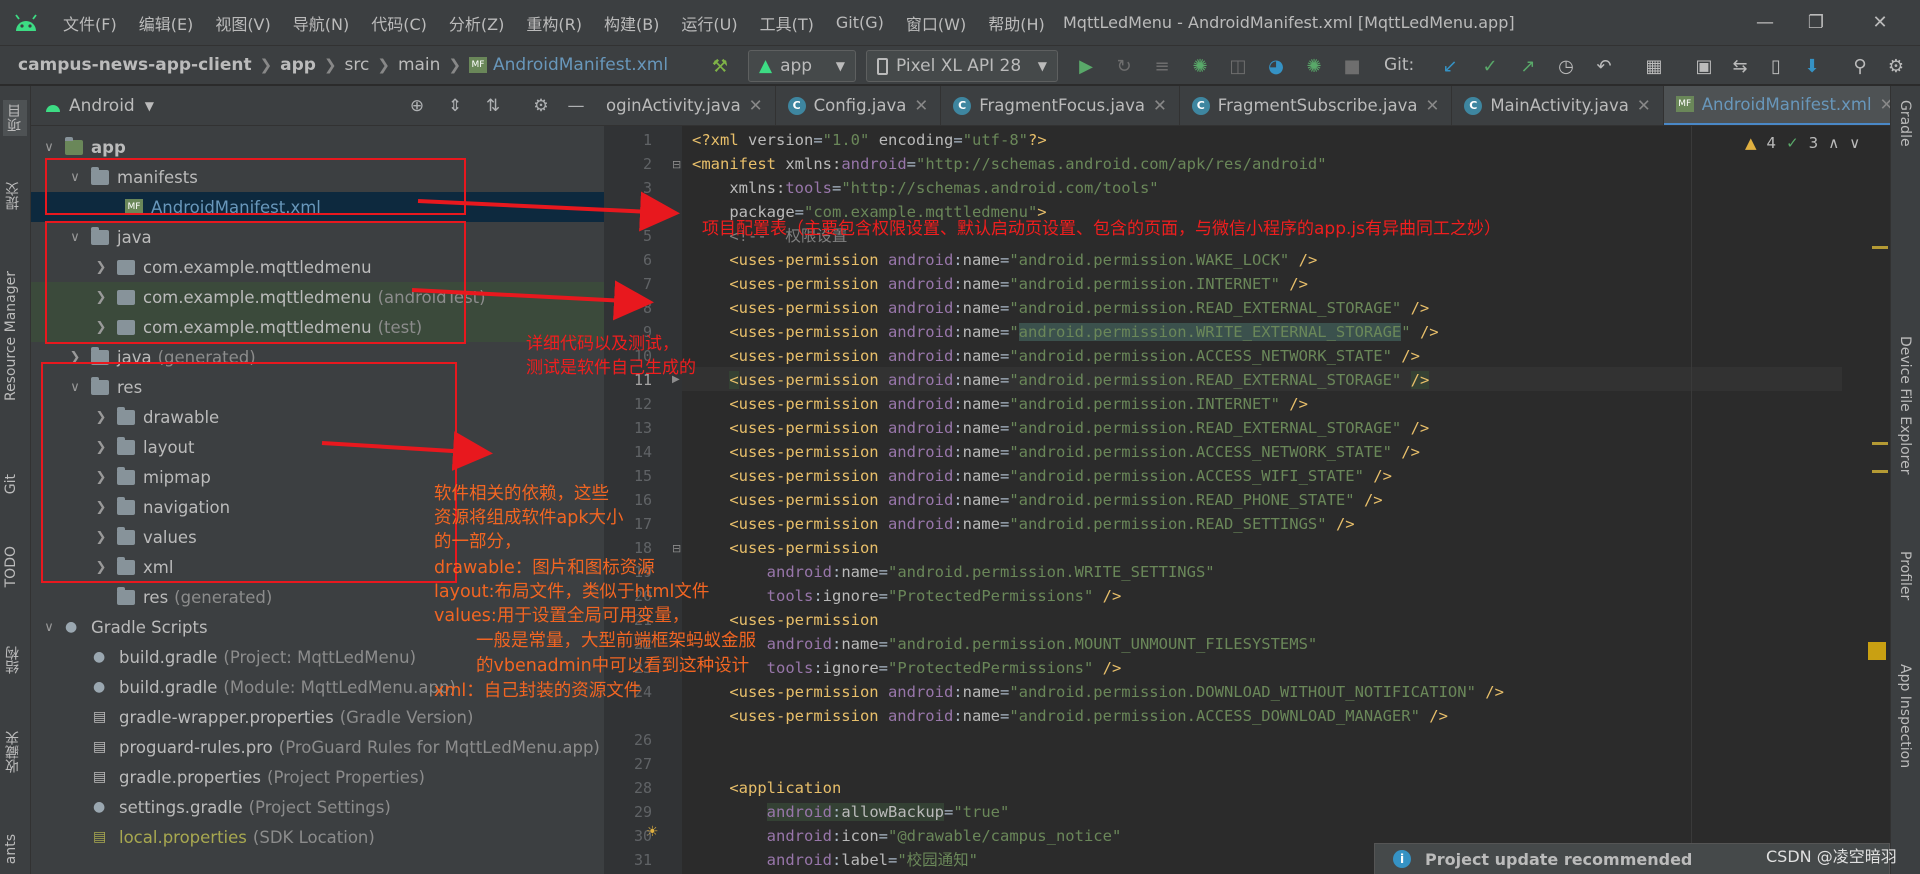  Describe the element at coordinates (298, 65) in the screenshot. I see `breadcrumb-app: app` at that location.